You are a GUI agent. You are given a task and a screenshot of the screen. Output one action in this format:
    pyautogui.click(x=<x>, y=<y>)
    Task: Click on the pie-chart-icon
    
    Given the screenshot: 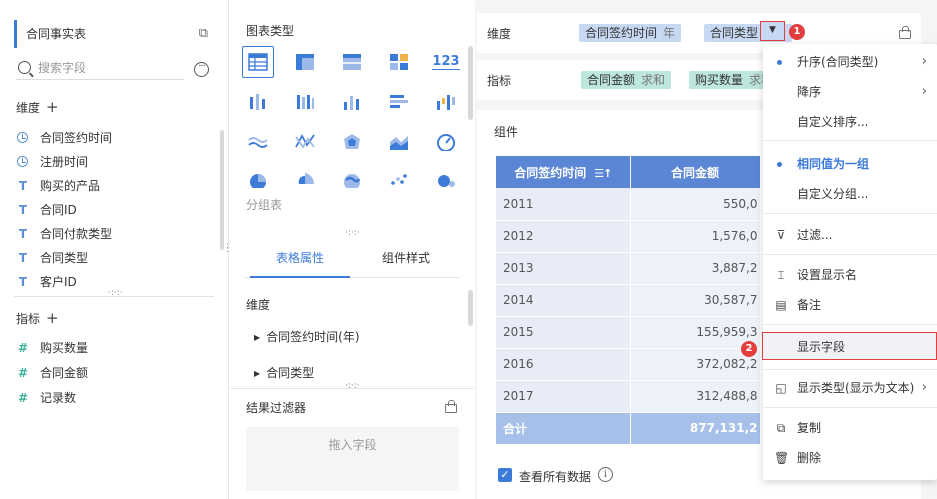 What is the action you would take?
    pyautogui.click(x=258, y=177)
    